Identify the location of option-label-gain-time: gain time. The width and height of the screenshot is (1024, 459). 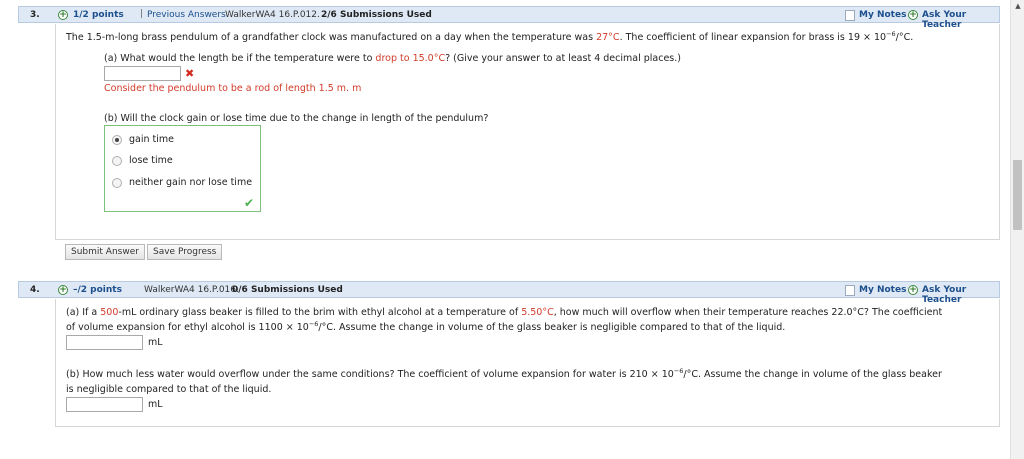
(151, 139).